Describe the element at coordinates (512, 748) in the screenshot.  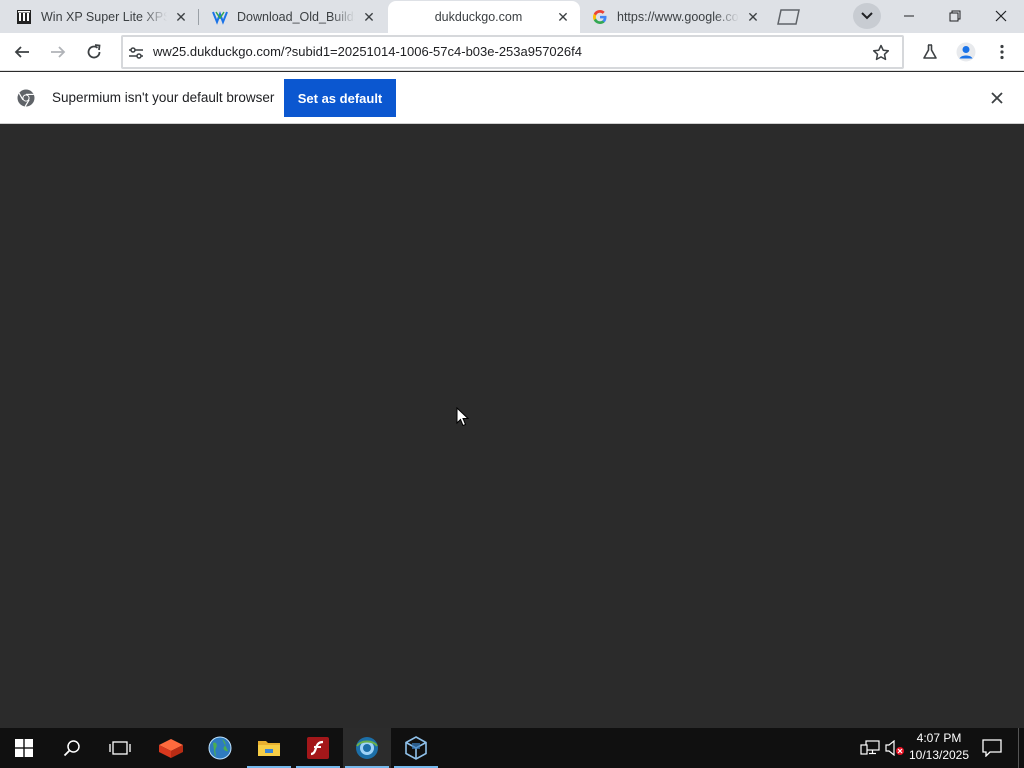
I see `taskbar: 4:07 PM 10/13/2025` at that location.